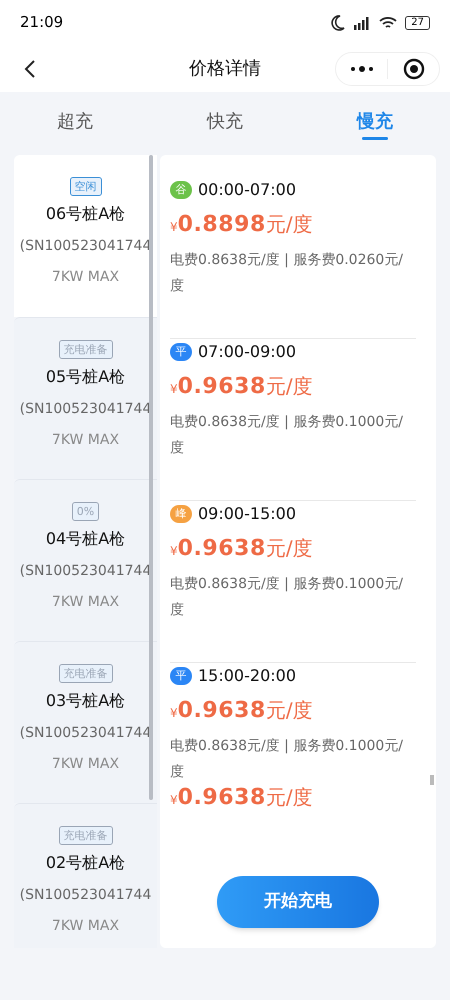  I want to click on page-title: 价格详情, so click(225, 69).